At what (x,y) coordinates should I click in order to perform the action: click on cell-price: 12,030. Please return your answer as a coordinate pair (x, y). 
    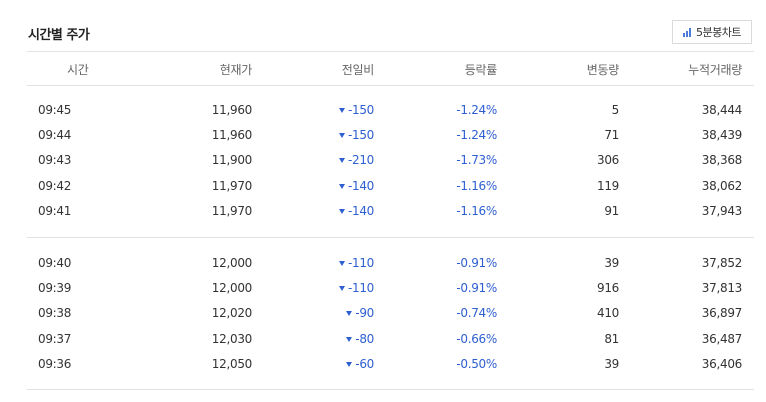
    Looking at the image, I should click on (232, 339).